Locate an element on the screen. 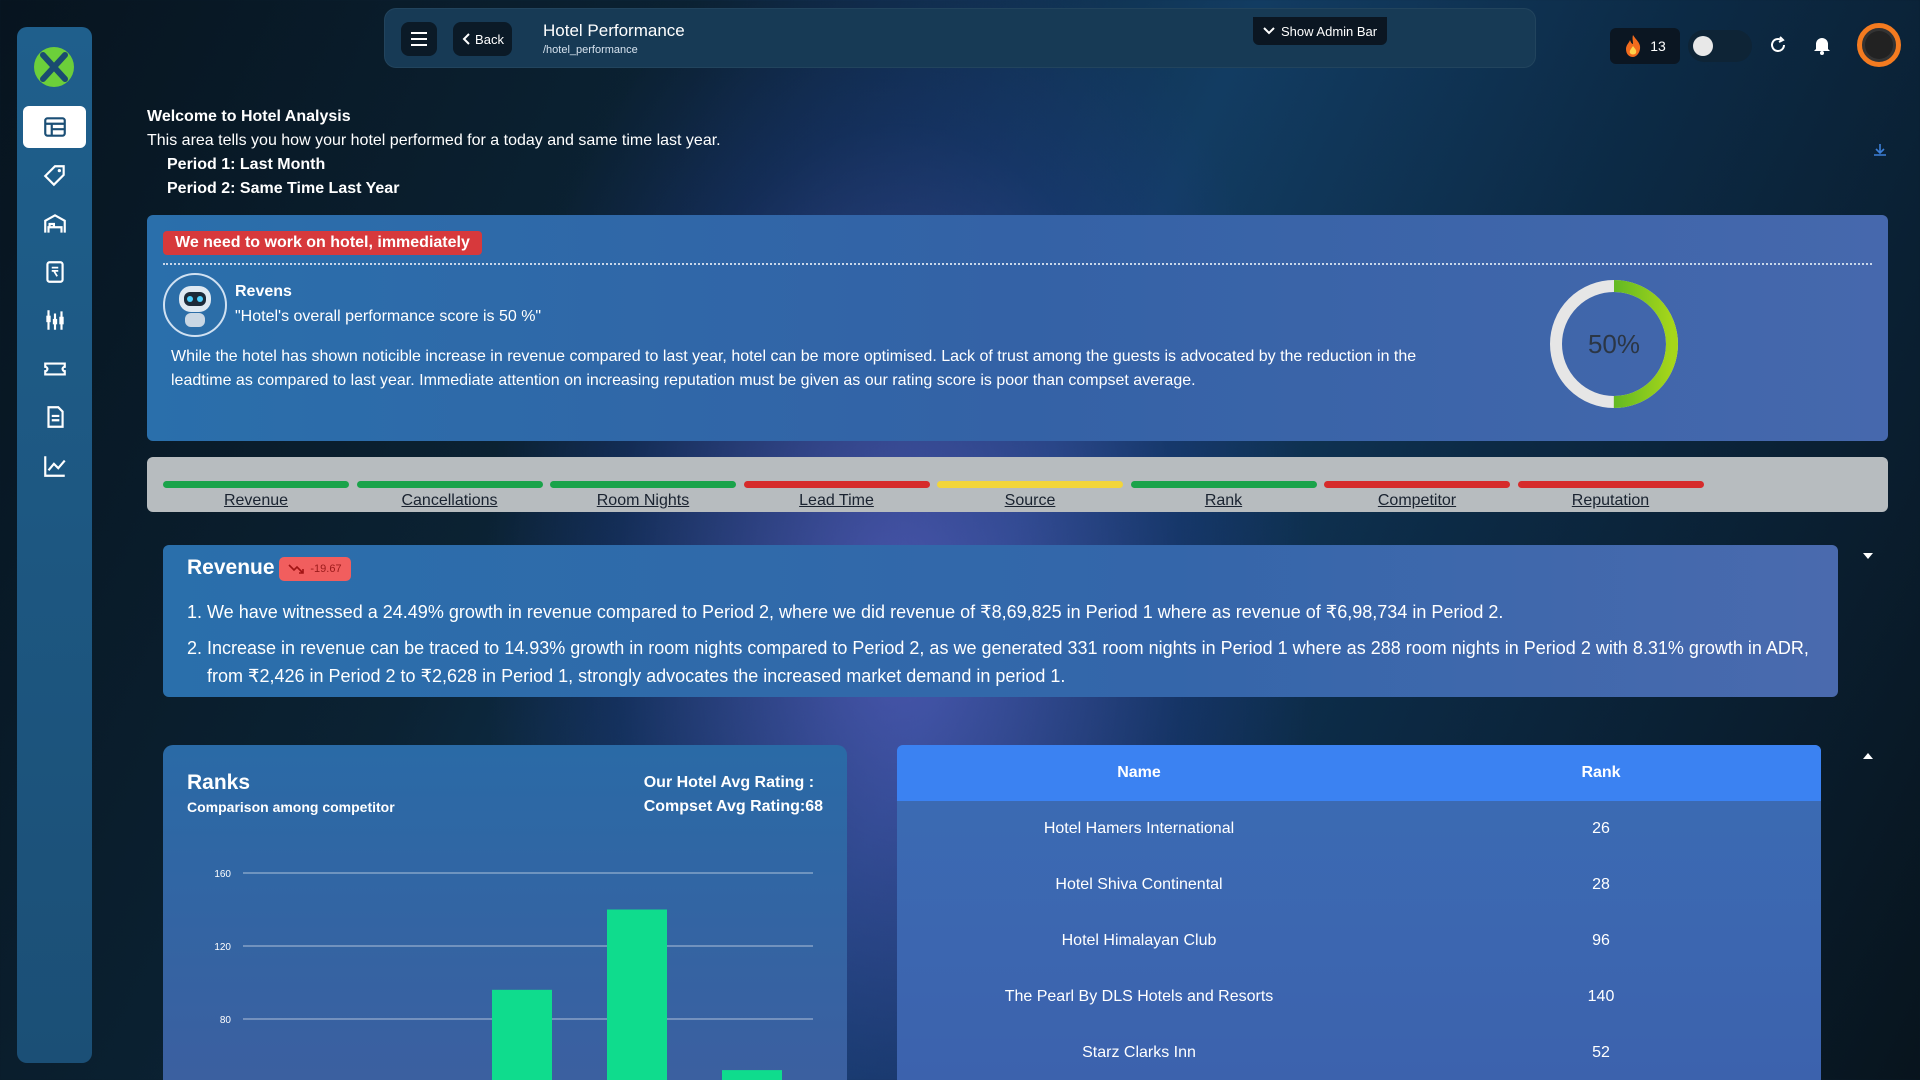  chevron-left-icon is located at coordinates (466, 39).